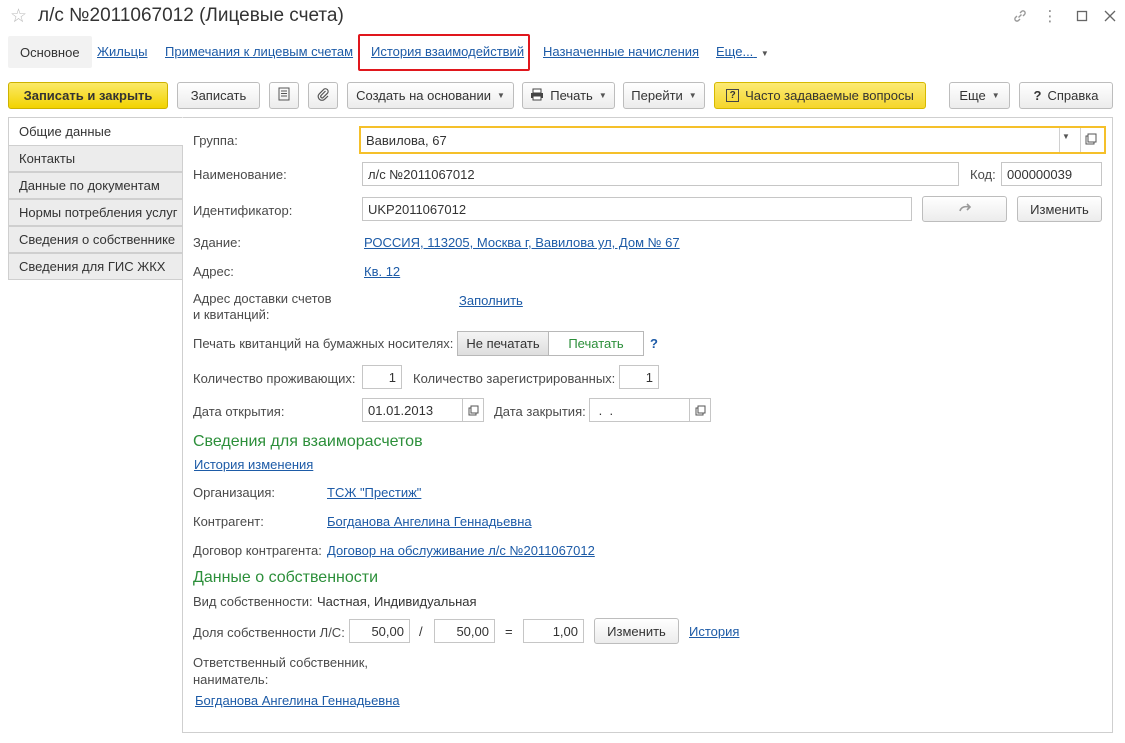  I want to click on share-denominator-field: 50,00, so click(464, 631).